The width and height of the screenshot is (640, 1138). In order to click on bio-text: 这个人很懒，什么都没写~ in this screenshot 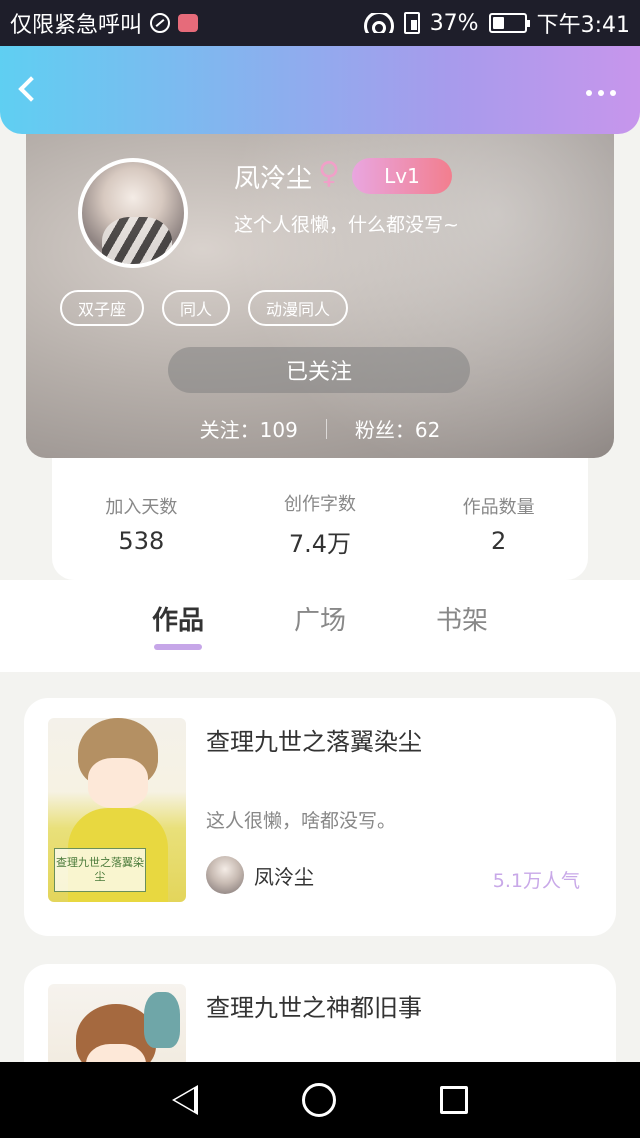, I will do `click(346, 225)`.